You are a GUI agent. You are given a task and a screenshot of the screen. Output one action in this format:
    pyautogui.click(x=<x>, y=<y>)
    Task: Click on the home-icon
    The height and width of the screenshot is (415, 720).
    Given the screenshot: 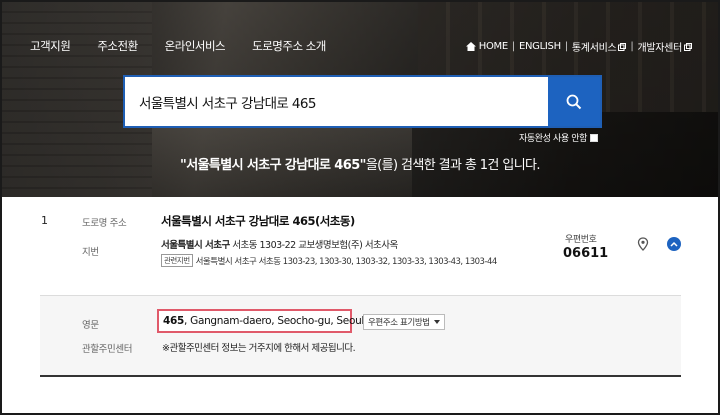 What is the action you would take?
    pyautogui.click(x=470, y=46)
    